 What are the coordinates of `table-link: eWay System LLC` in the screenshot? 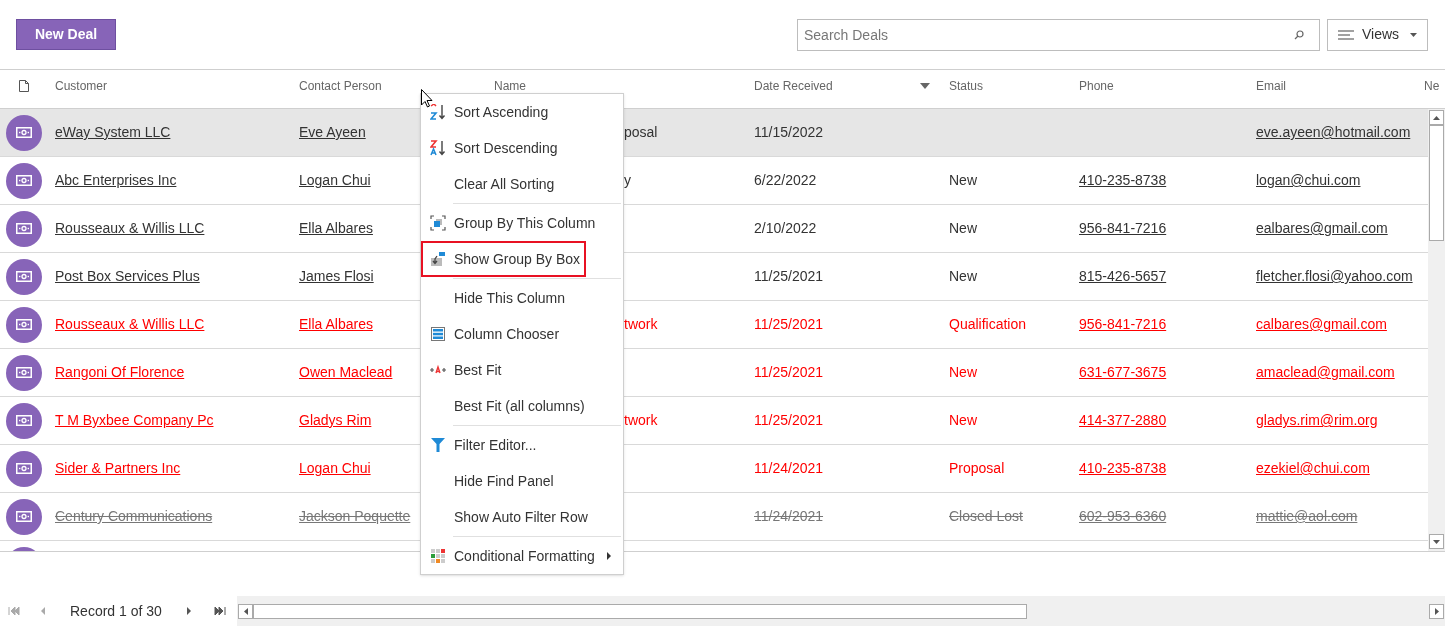 It's located at (113, 132).